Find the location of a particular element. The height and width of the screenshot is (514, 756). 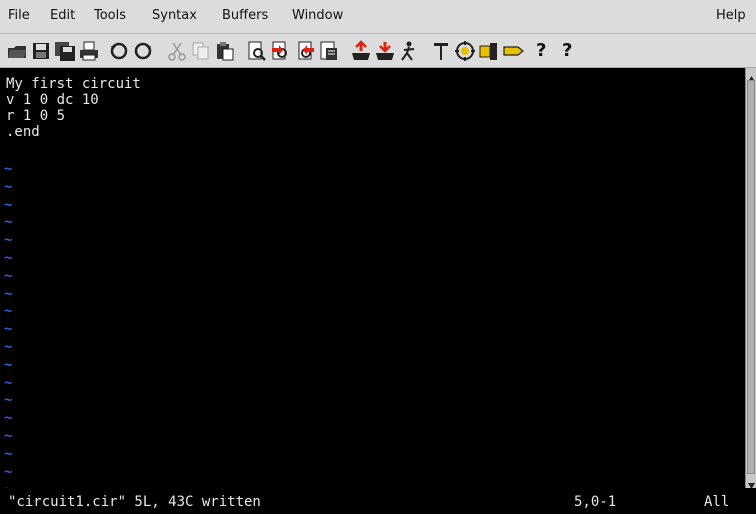

find-help-icon: ? is located at coordinates (567, 50).